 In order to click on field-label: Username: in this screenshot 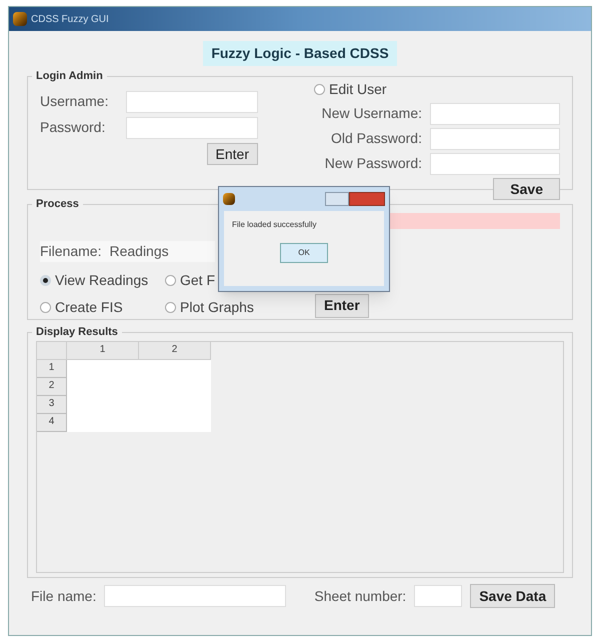, I will do `click(75, 101)`.